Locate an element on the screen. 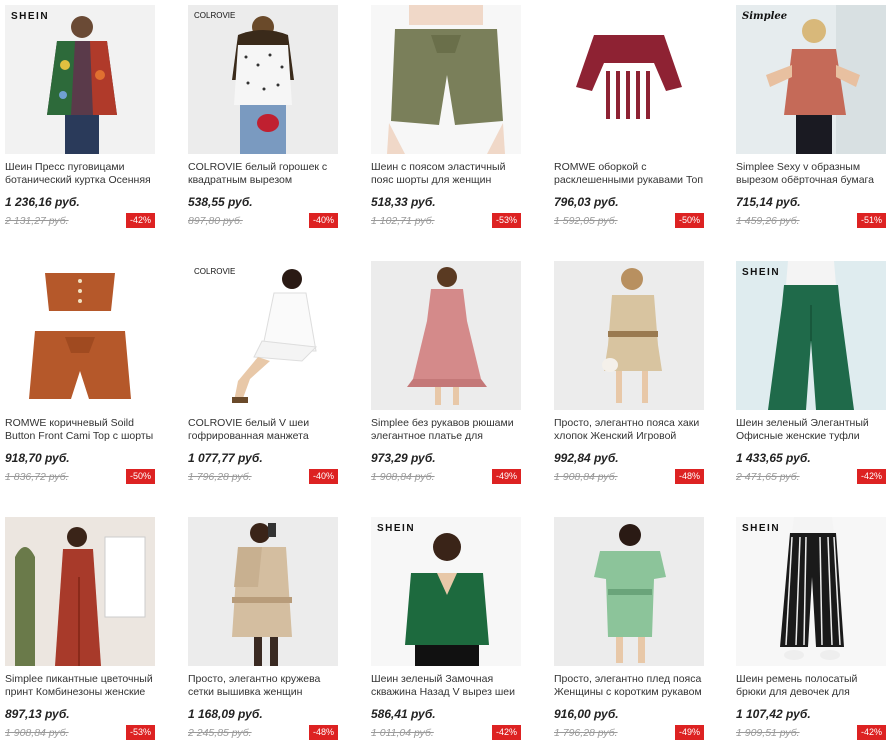  product-price: 518,33 руб. is located at coordinates (403, 202).